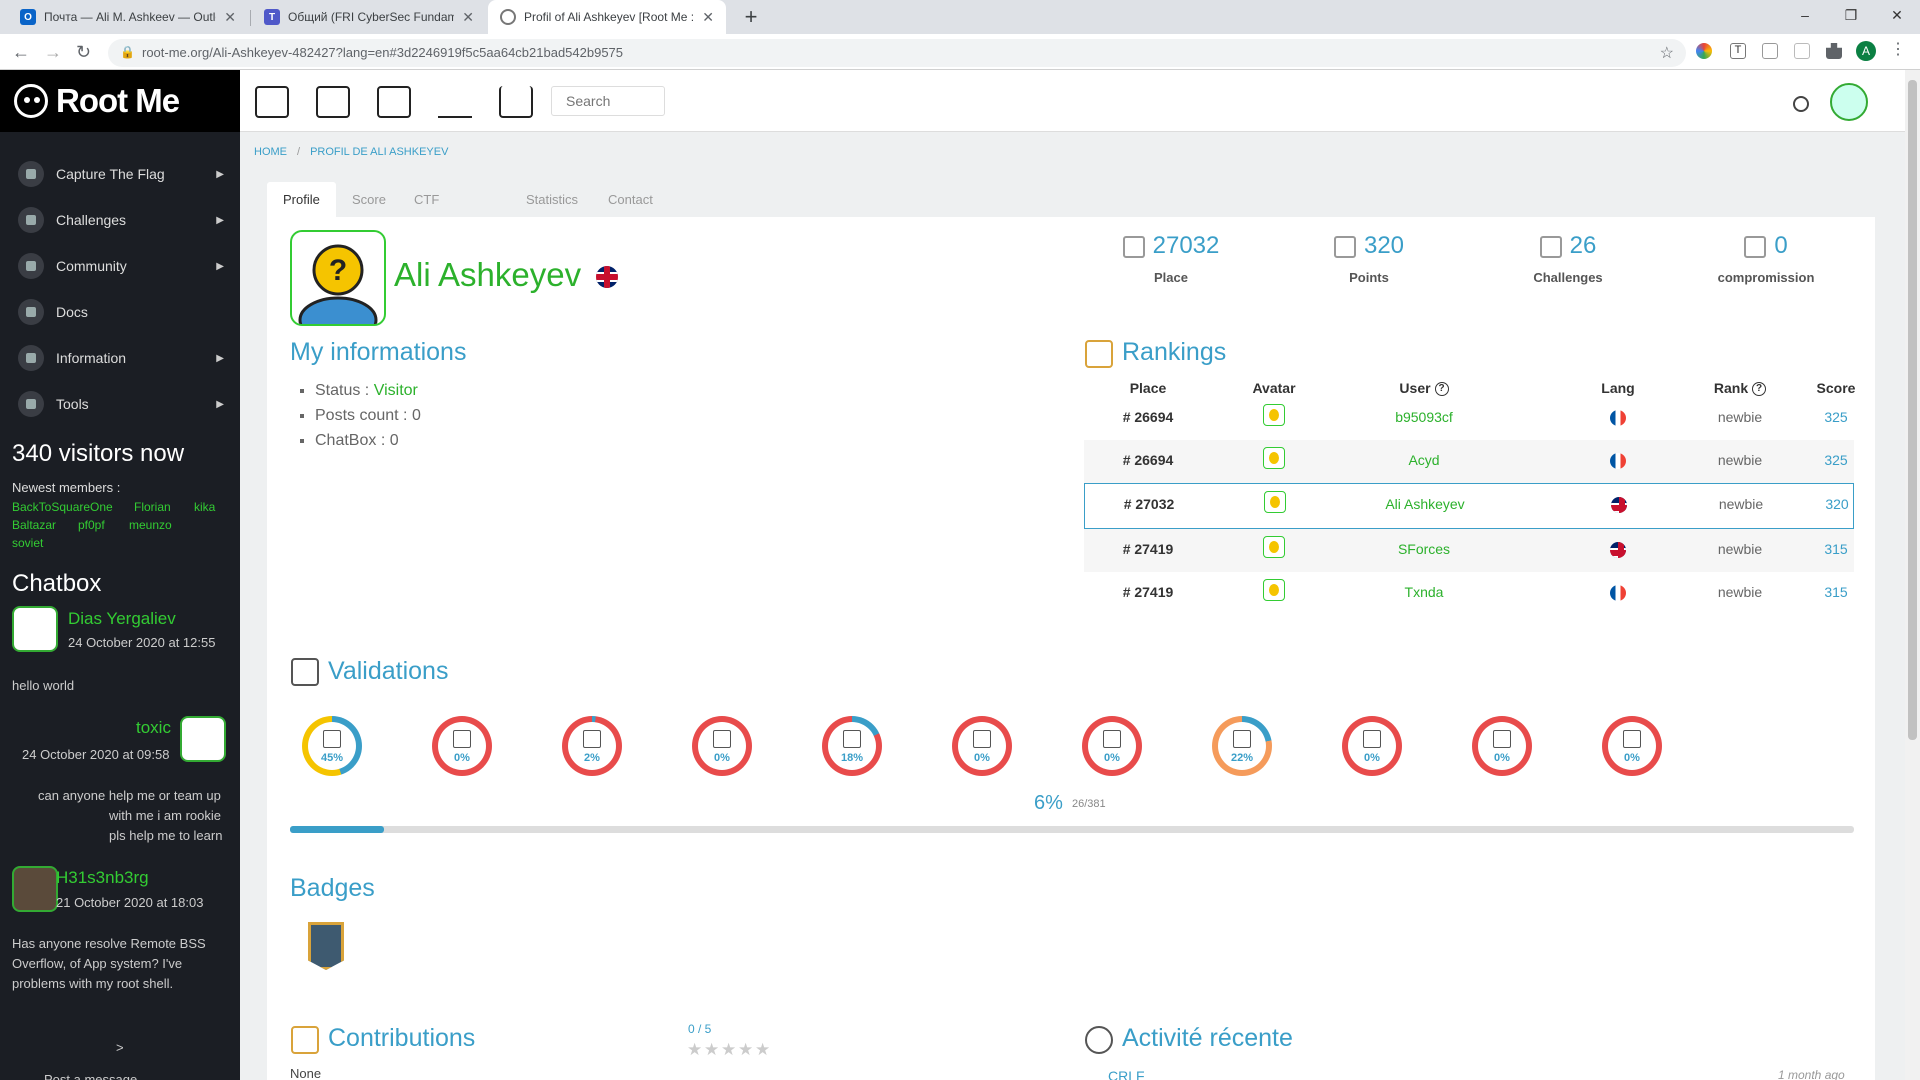 The height and width of the screenshot is (1080, 1920). I want to click on sidebar-item-tools: Tools ▶, so click(120, 404).